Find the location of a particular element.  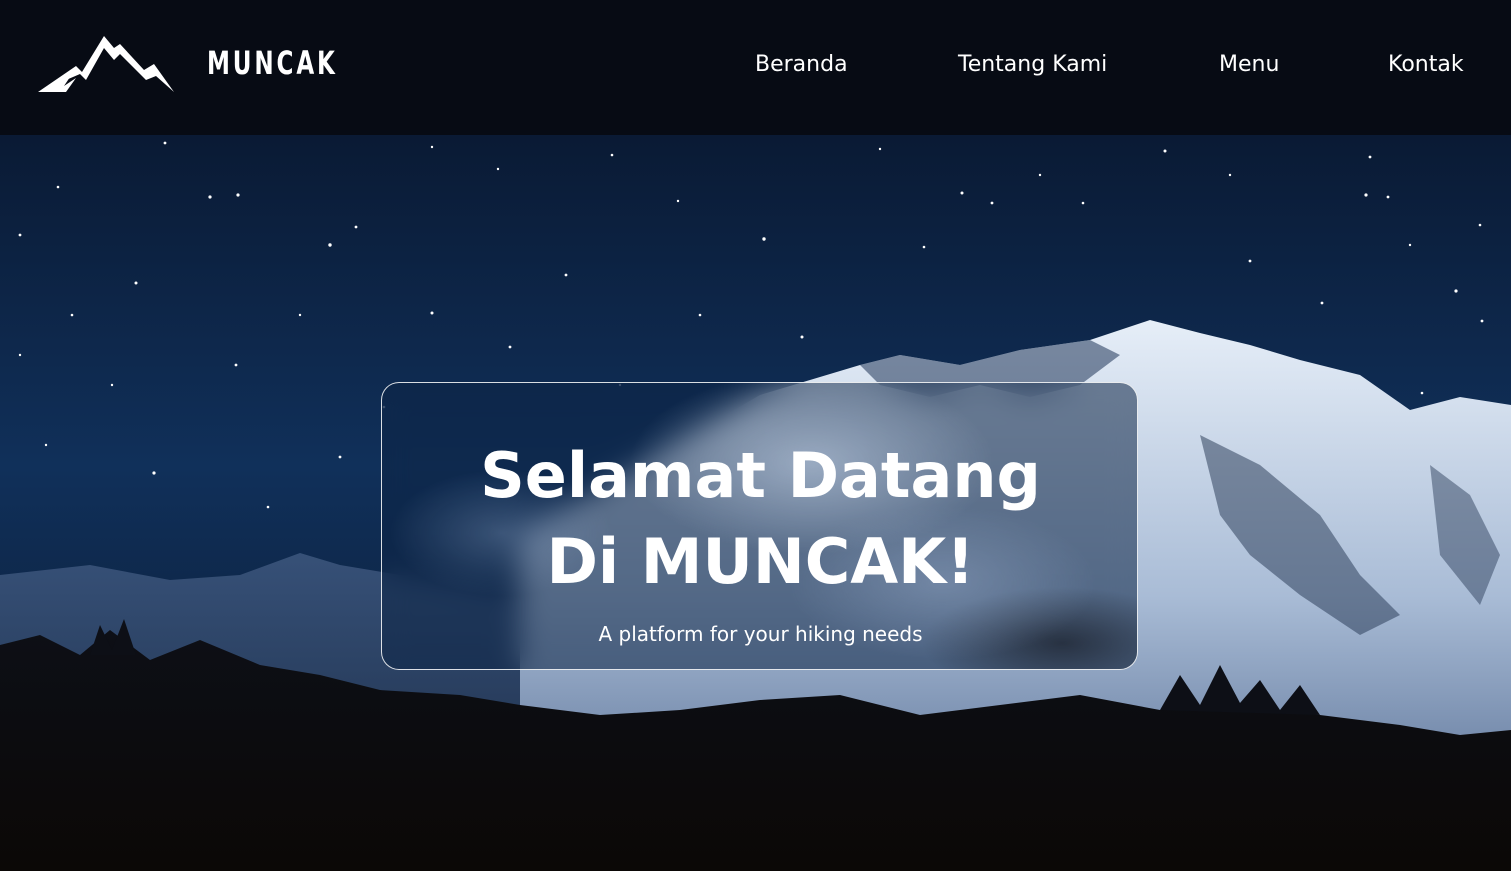

nav-link-beranda: Beranda is located at coordinates (801, 65).